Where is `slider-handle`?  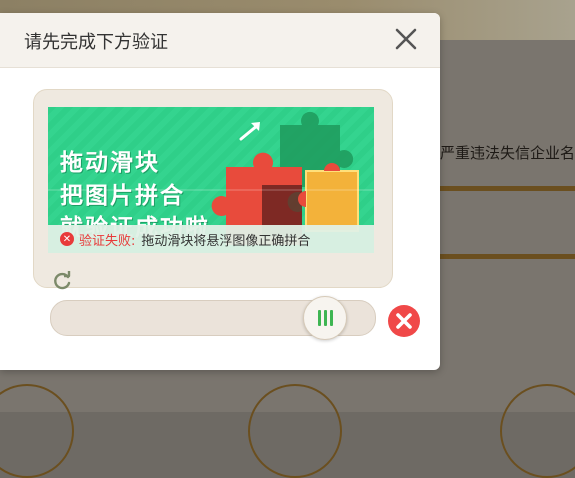
slider-handle is located at coordinates (325, 318).